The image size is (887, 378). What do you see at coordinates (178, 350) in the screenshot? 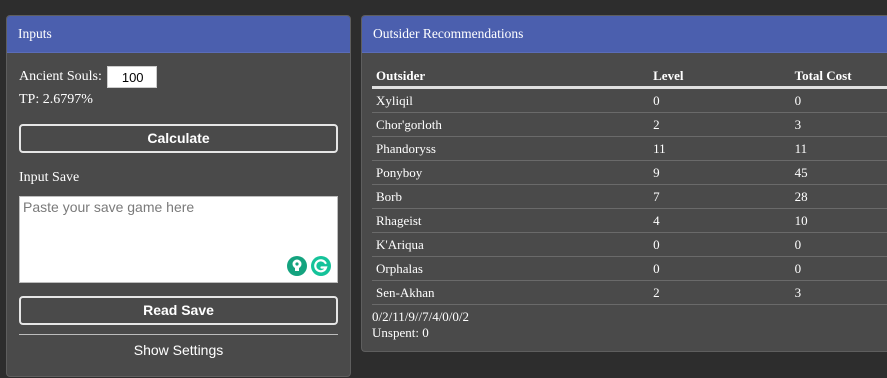
I see `show-settings-toggle: Show Settings` at bounding box center [178, 350].